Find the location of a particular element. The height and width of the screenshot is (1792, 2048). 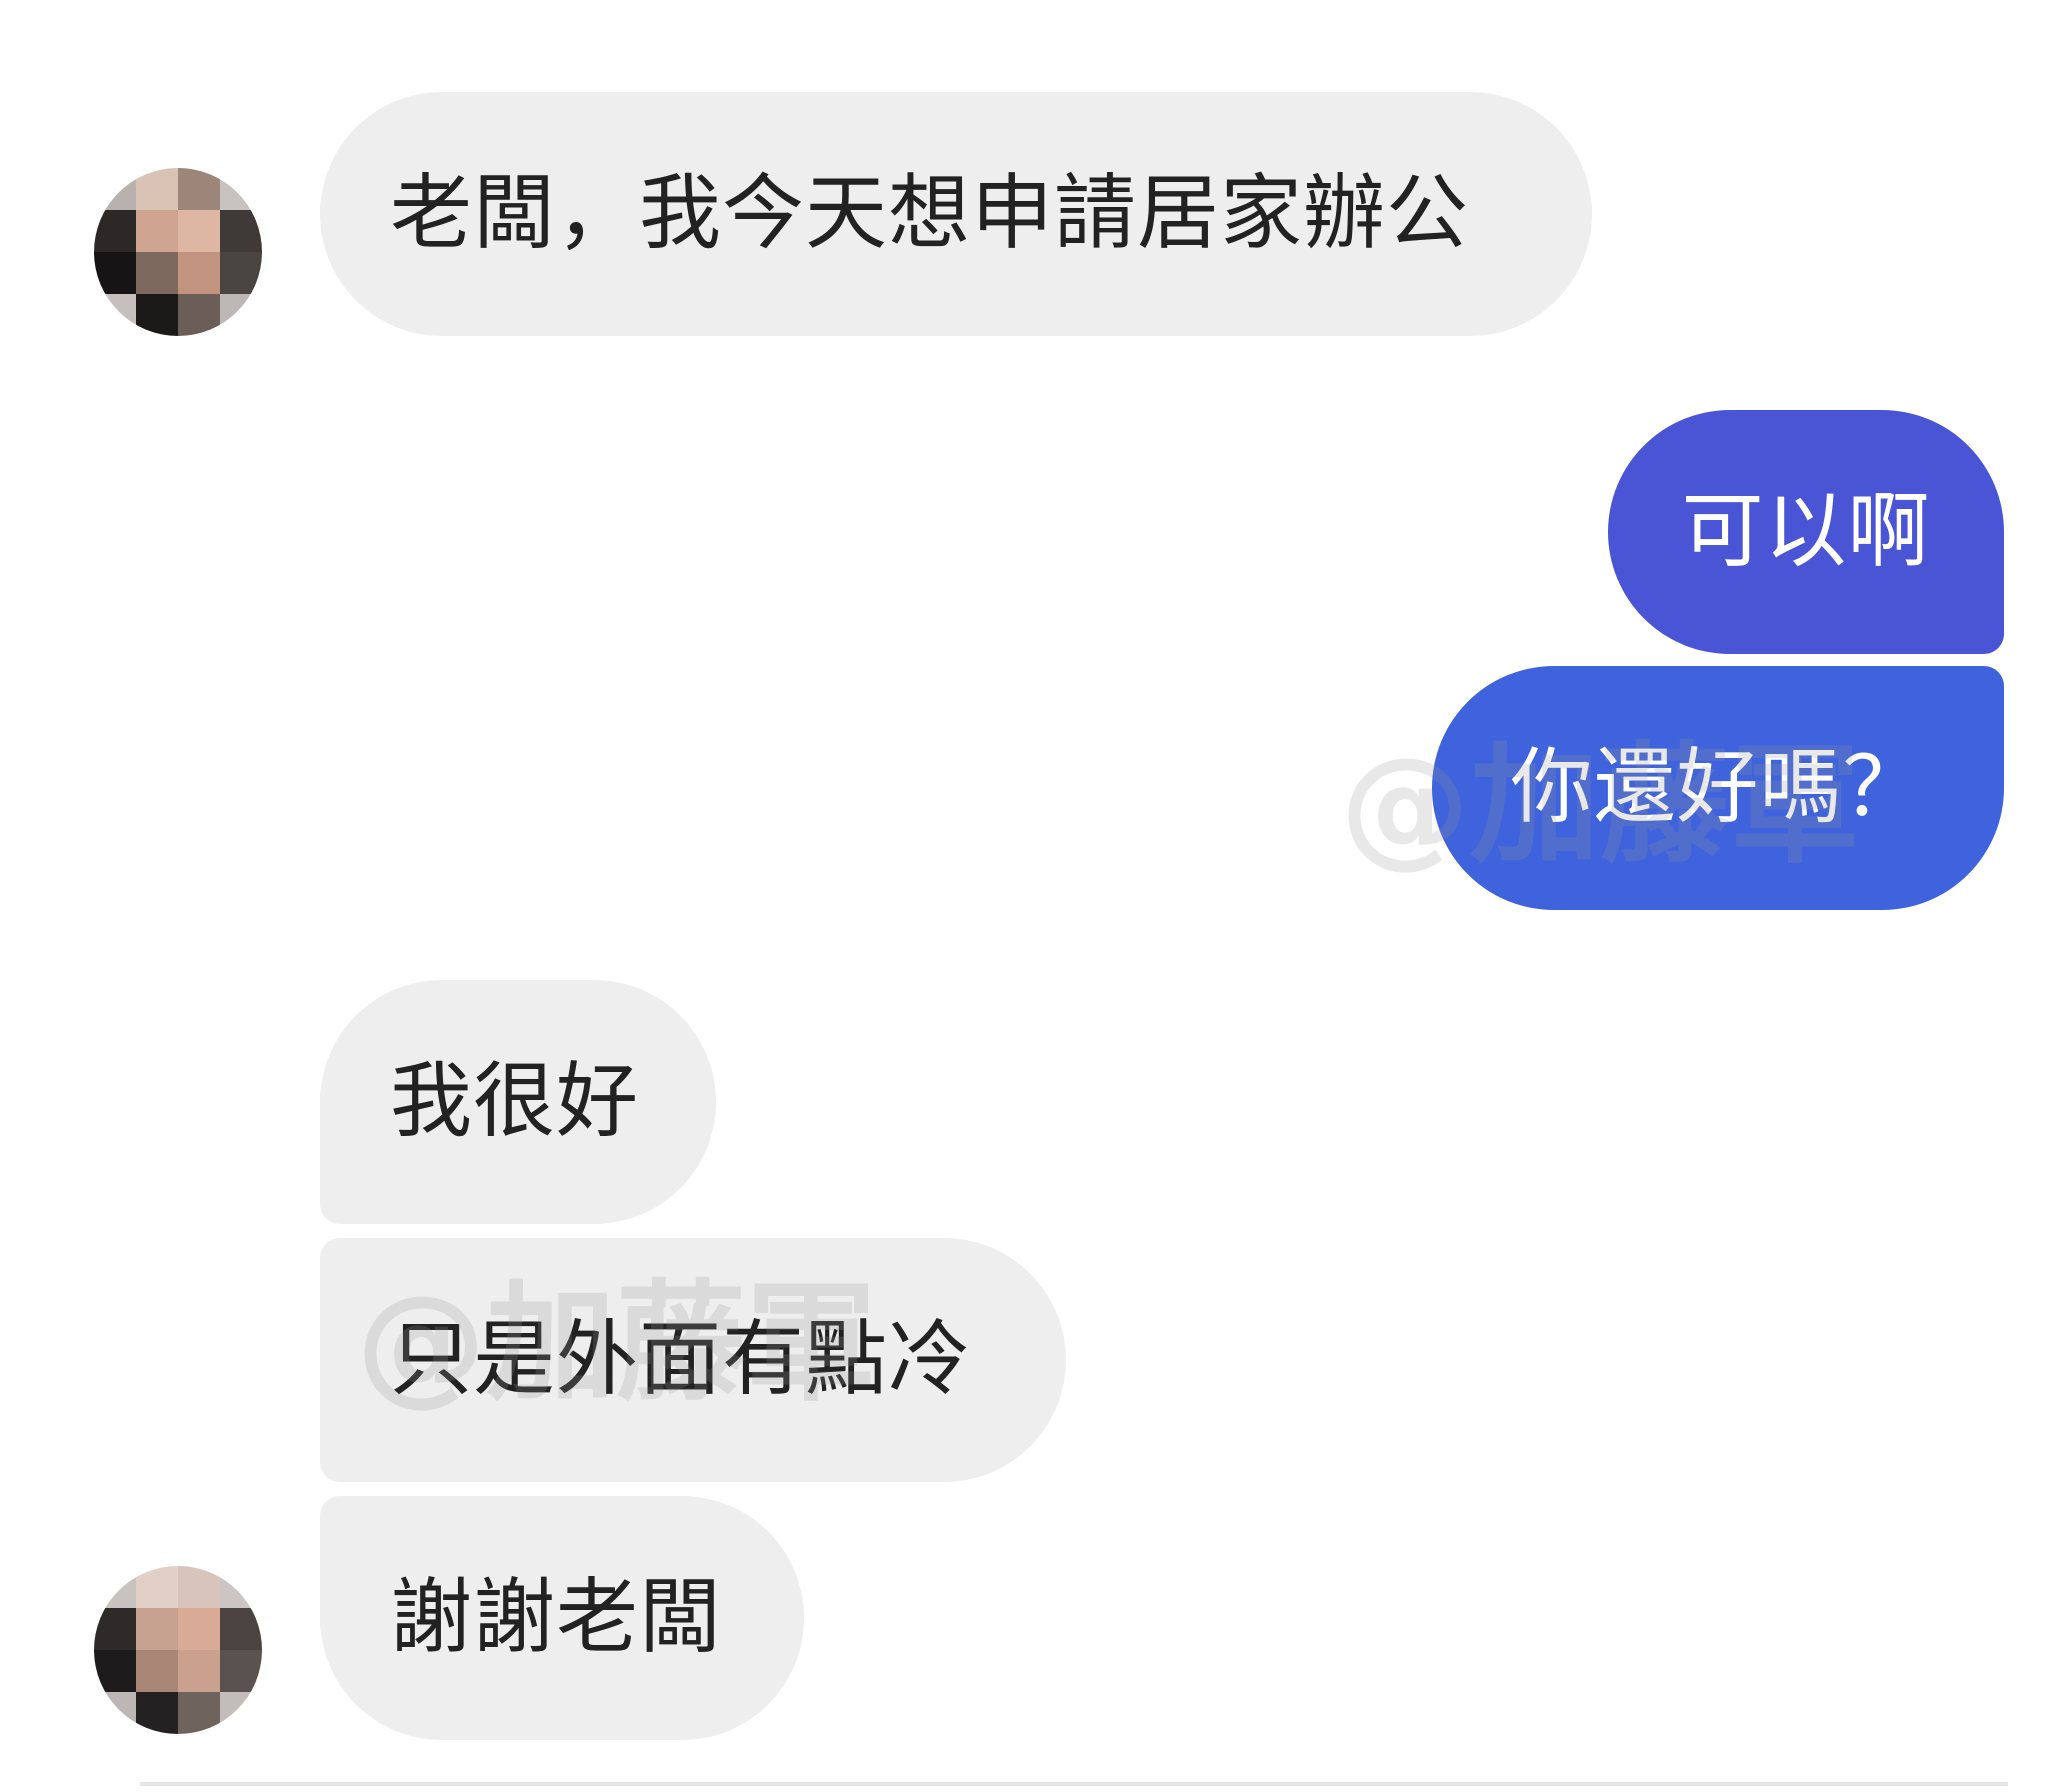

message-text: 只是外面有點冷 is located at coordinates (681, 1359).